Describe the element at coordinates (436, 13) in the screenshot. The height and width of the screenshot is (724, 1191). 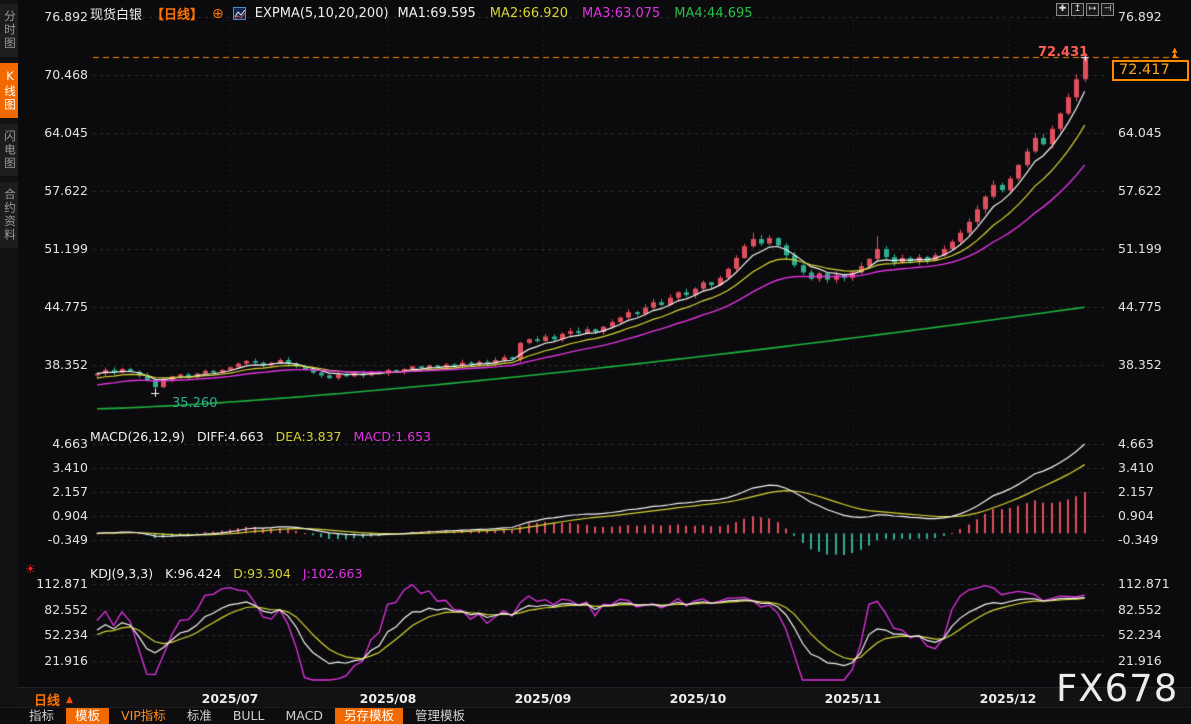
I see `ma-value-1: MA1:69.595` at that location.